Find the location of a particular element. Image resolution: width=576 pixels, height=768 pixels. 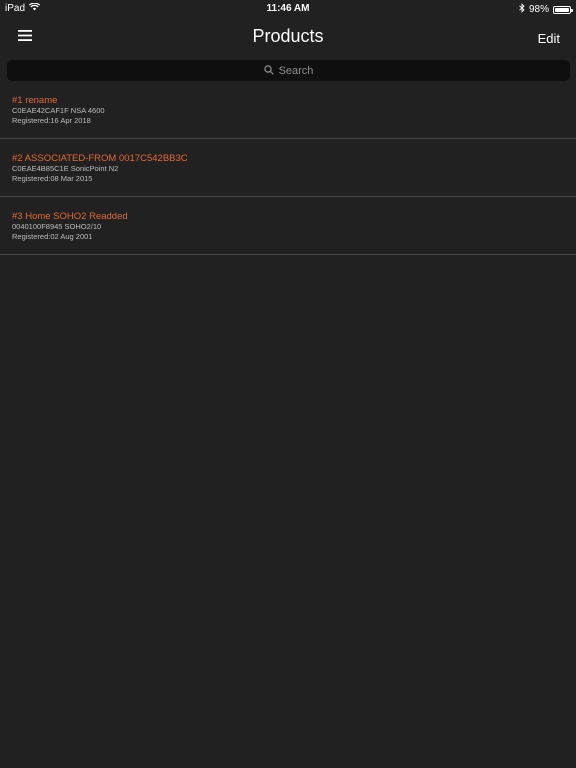

product-serial-model: 0040100F8945 SOHO2/10 is located at coordinates (57, 226).